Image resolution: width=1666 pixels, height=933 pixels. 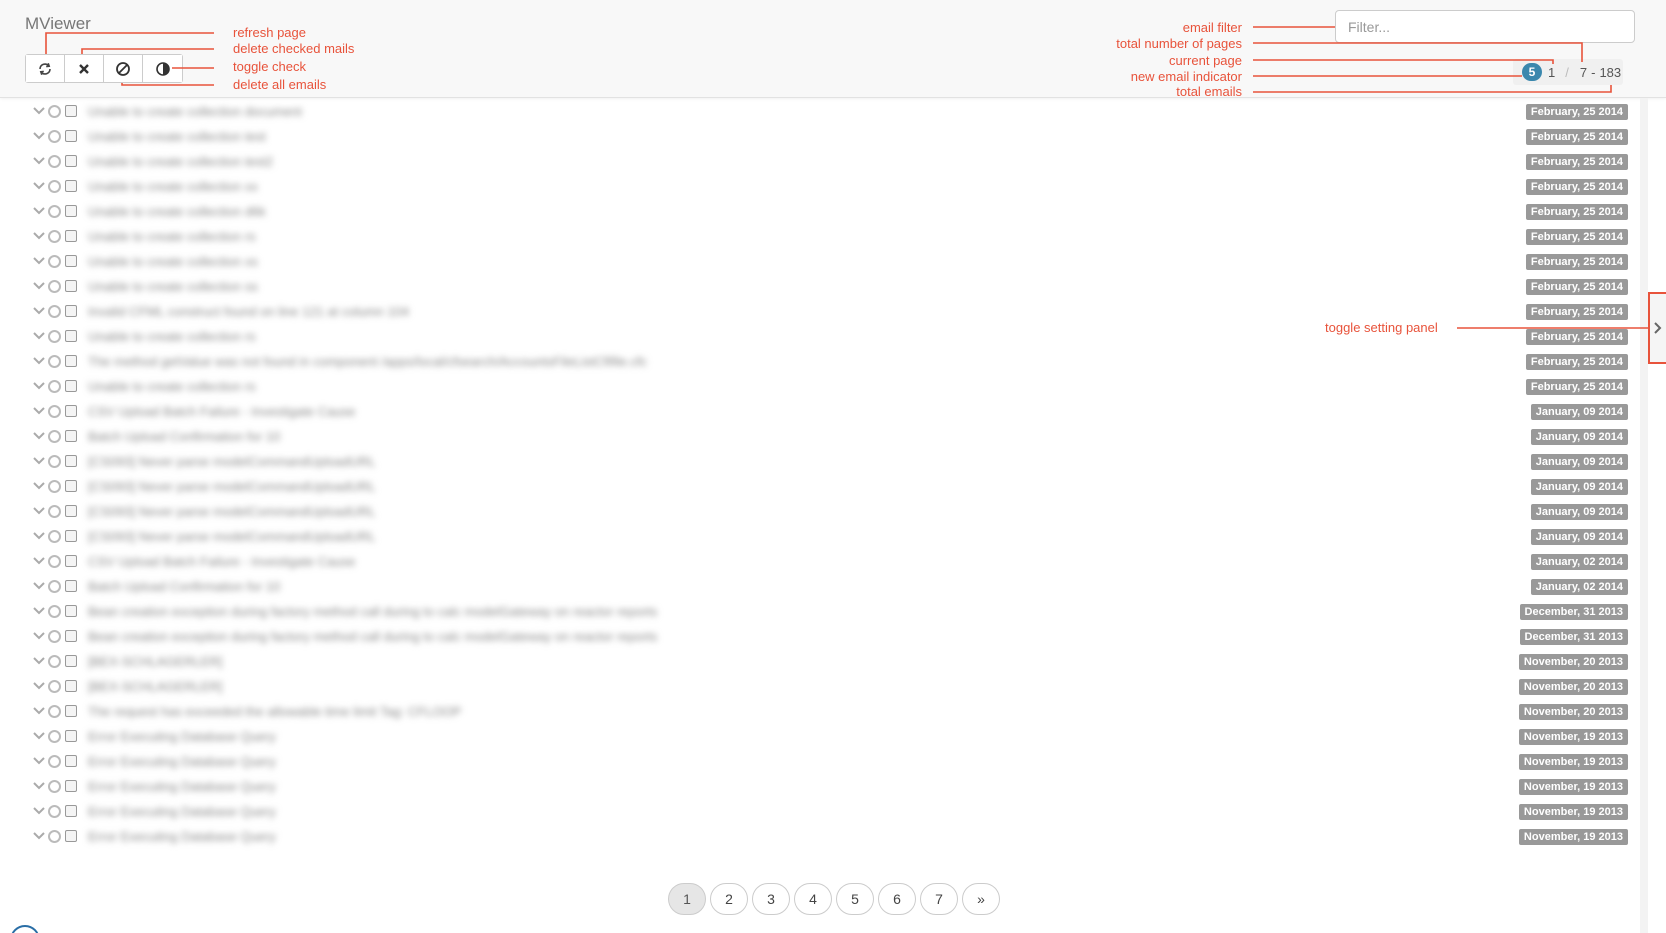 I want to click on mail-subject: Unable to create collection d6k, so click(x=177, y=211).